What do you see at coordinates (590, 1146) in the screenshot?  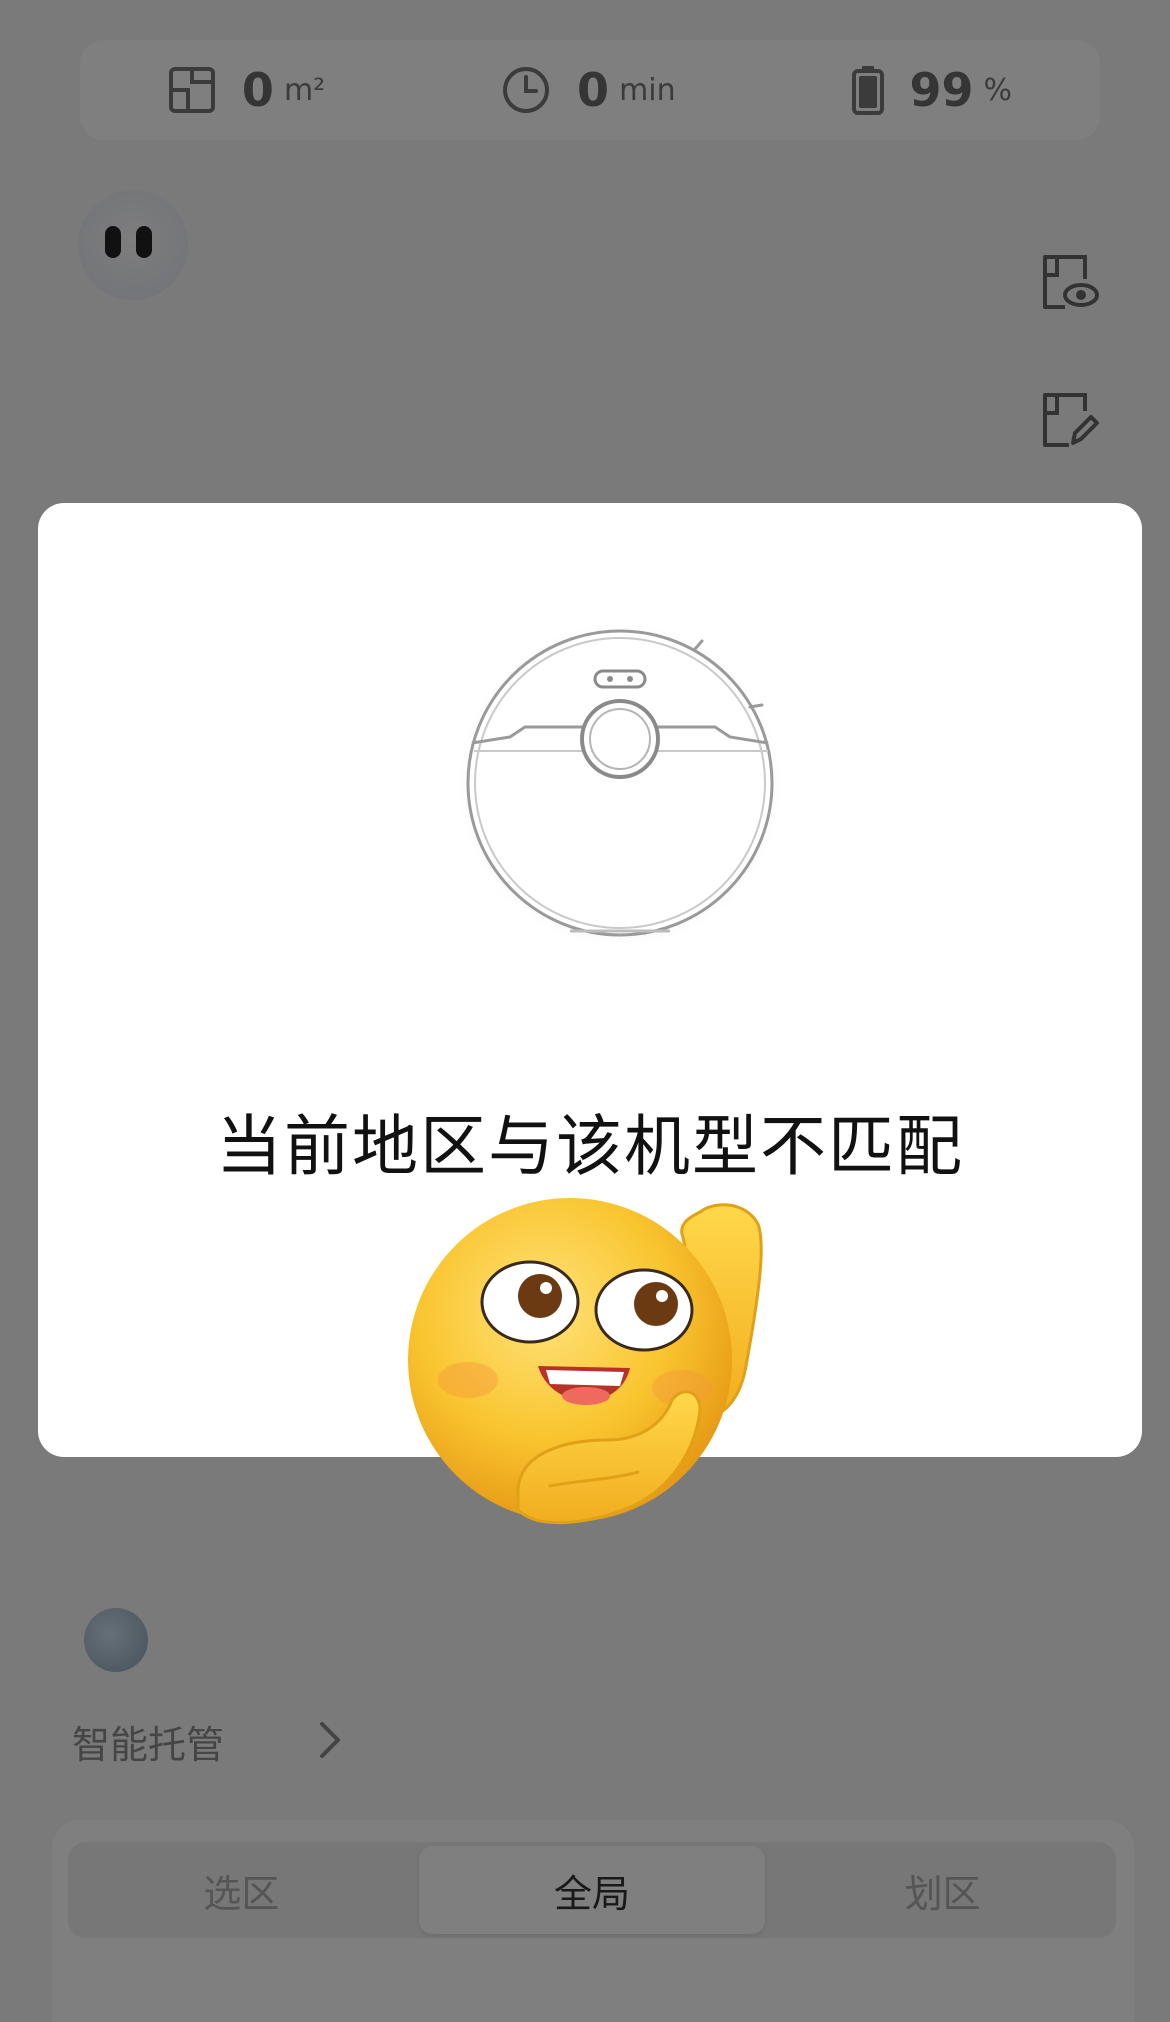 I see `dialog-message: 当前地区与该机型不匹配` at bounding box center [590, 1146].